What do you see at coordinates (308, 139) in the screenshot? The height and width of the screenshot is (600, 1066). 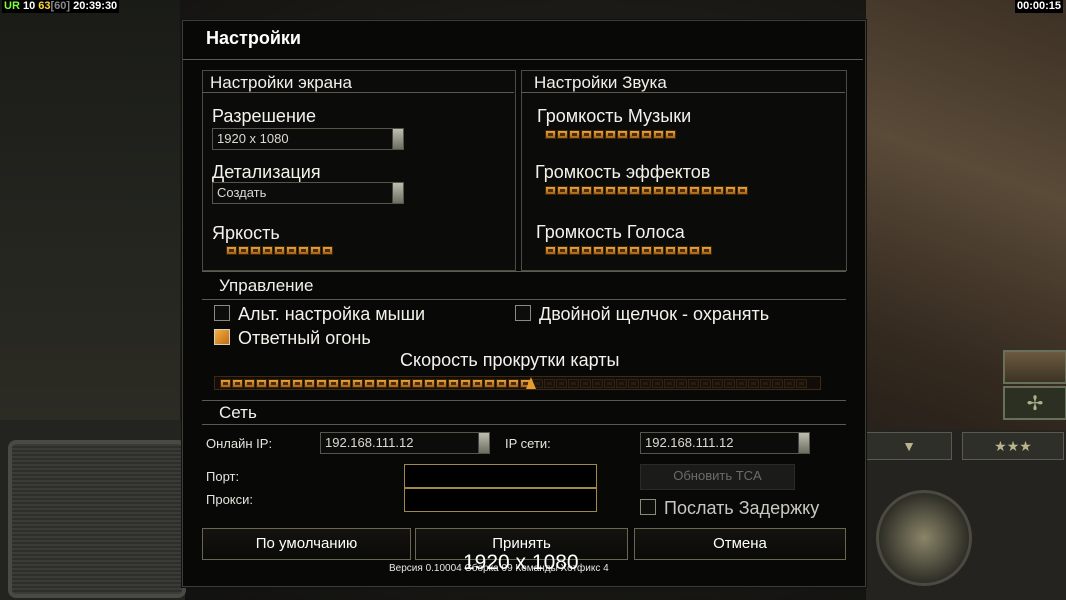 I see `resolution-dropdown: 1920 x 1080` at bounding box center [308, 139].